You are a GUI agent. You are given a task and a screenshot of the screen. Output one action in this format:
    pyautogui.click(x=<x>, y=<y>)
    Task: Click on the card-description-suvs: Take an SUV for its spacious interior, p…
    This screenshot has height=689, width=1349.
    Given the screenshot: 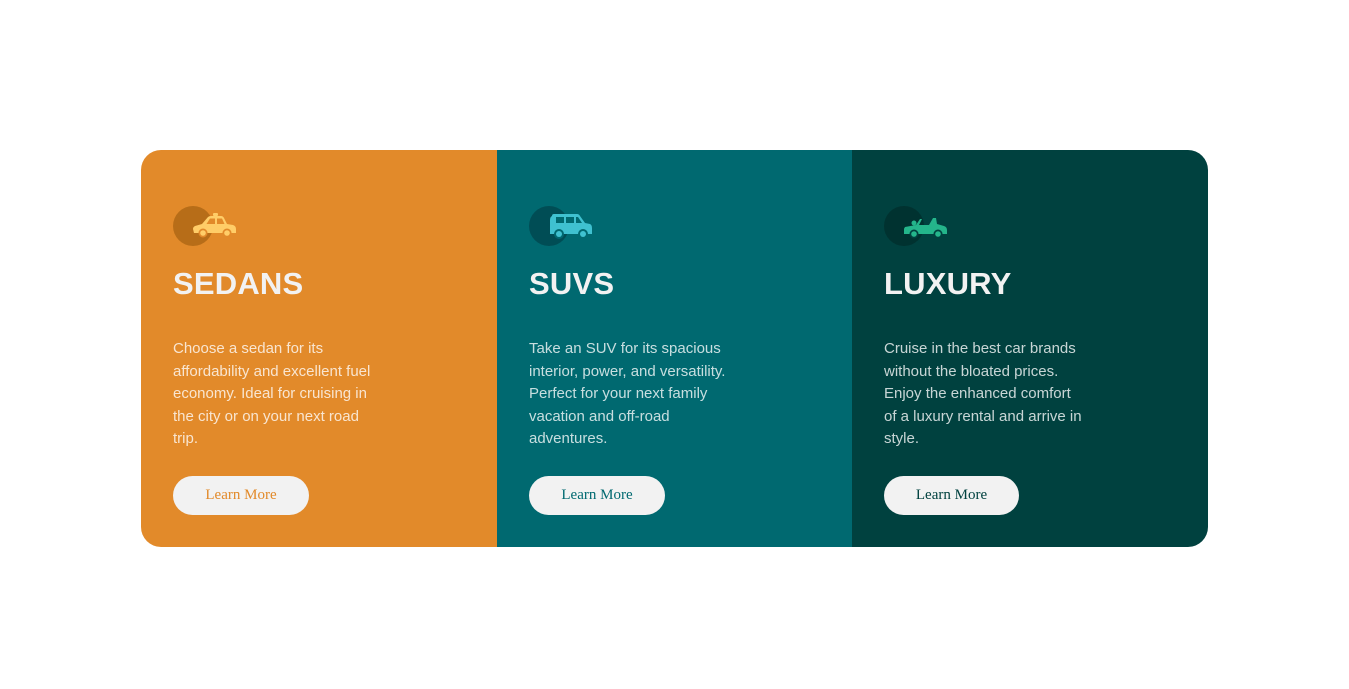 What is the action you would take?
    pyautogui.click(x=627, y=393)
    